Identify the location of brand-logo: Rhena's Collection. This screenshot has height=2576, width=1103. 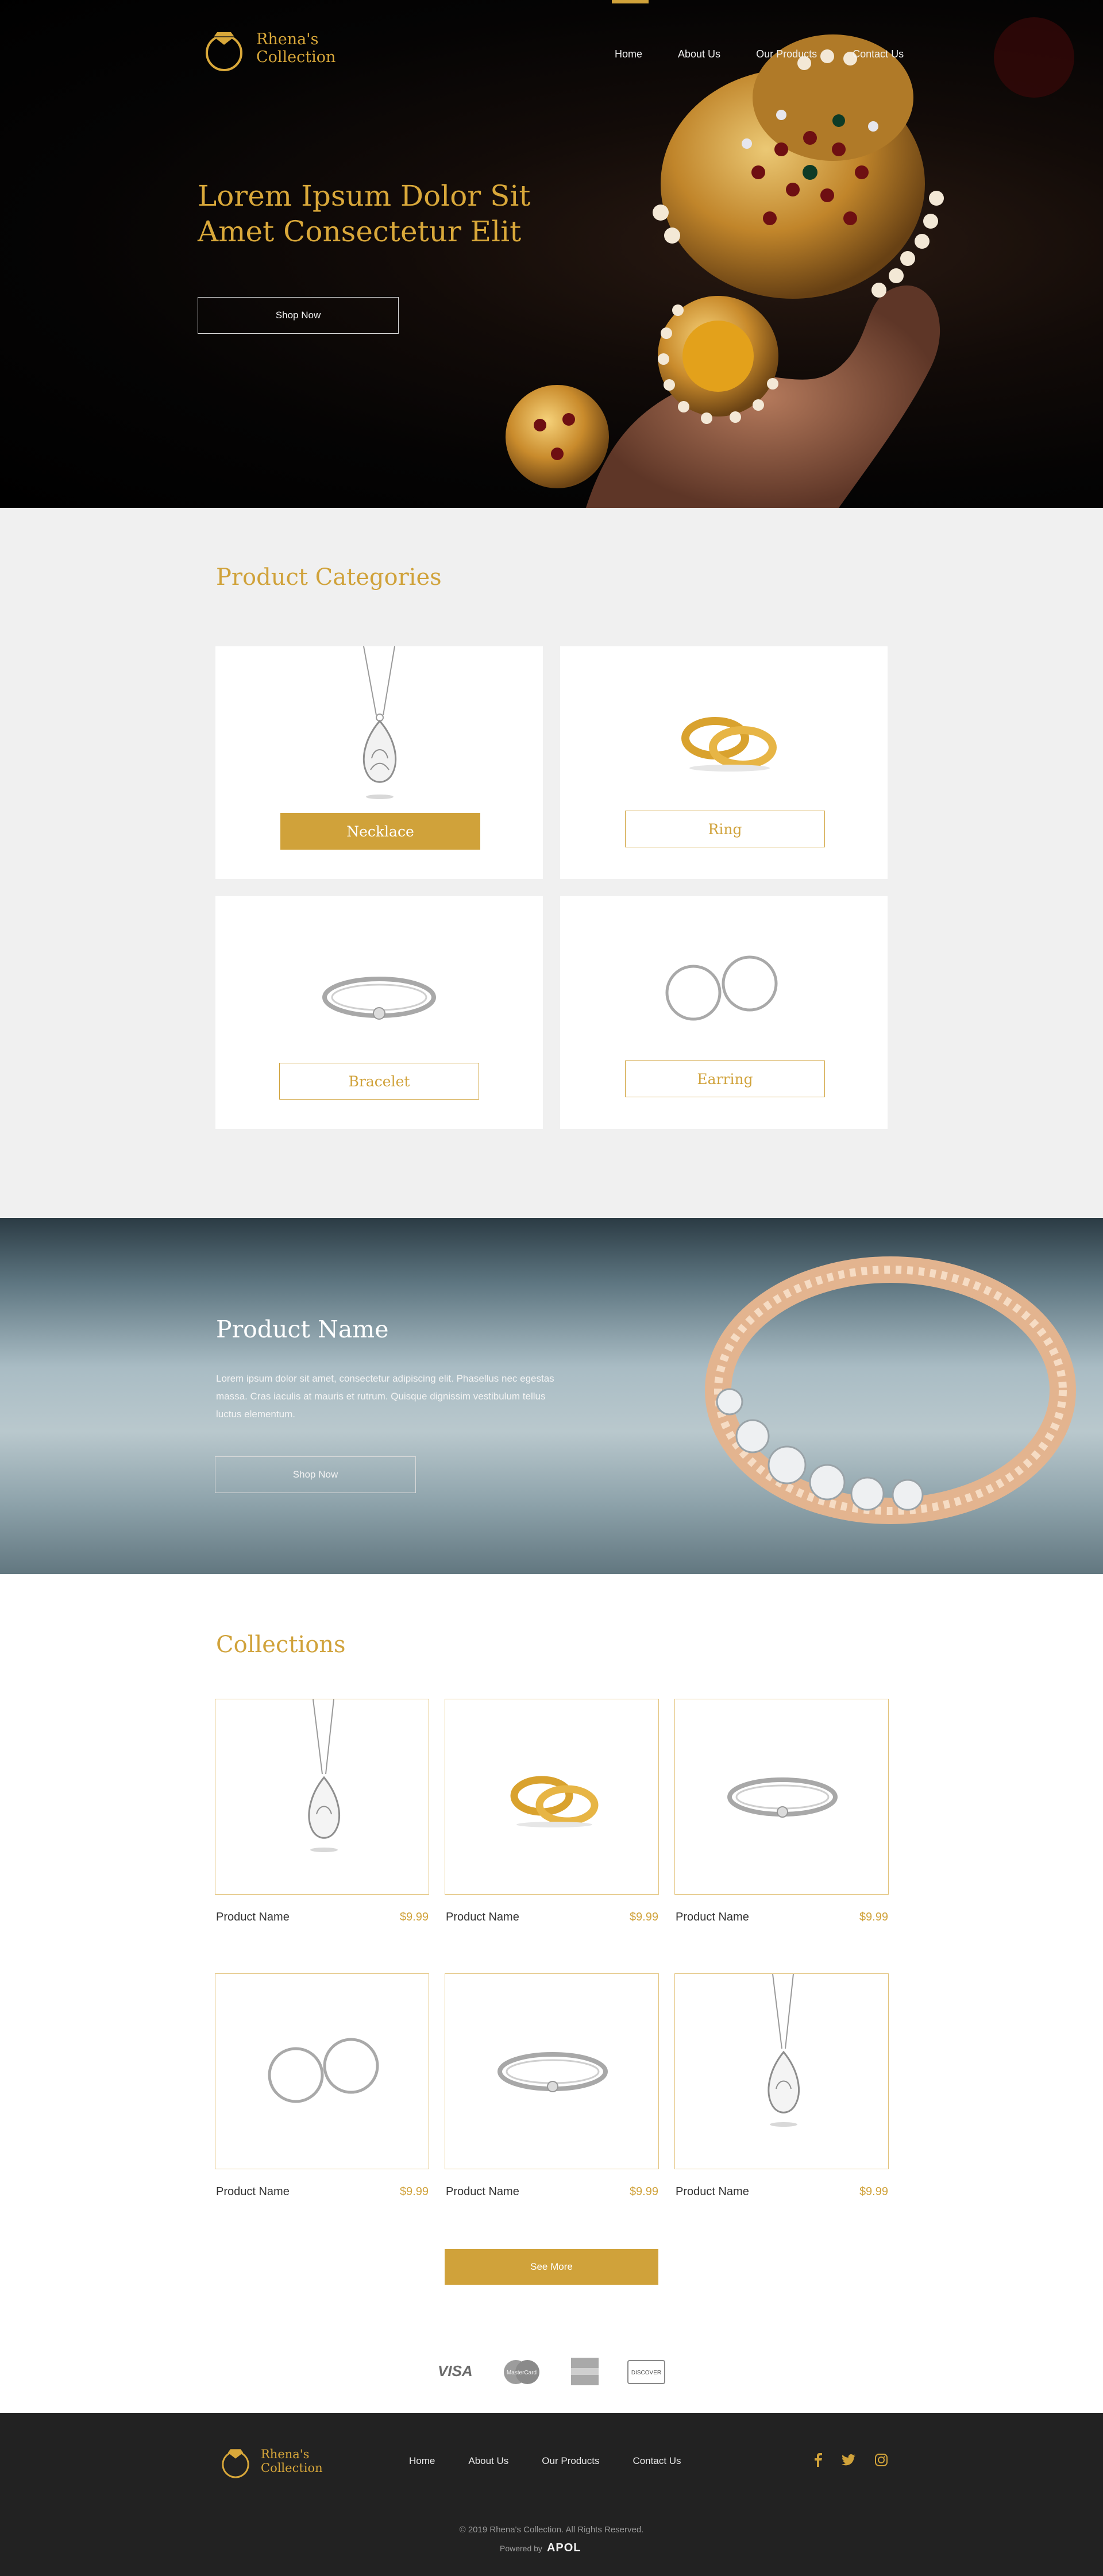
(266, 48).